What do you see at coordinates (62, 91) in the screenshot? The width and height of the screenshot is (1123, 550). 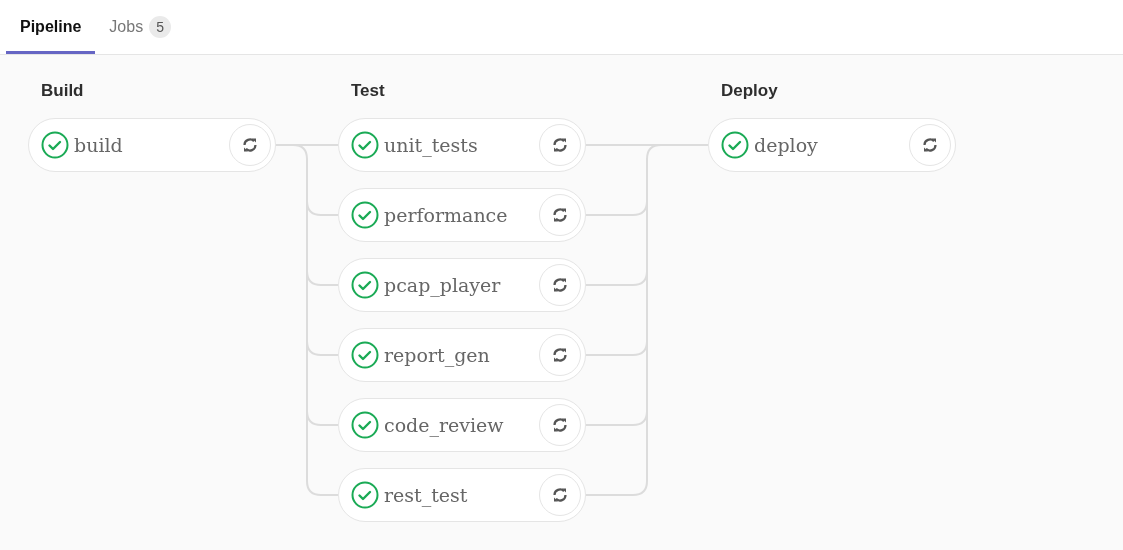 I see `stage-title: Build` at bounding box center [62, 91].